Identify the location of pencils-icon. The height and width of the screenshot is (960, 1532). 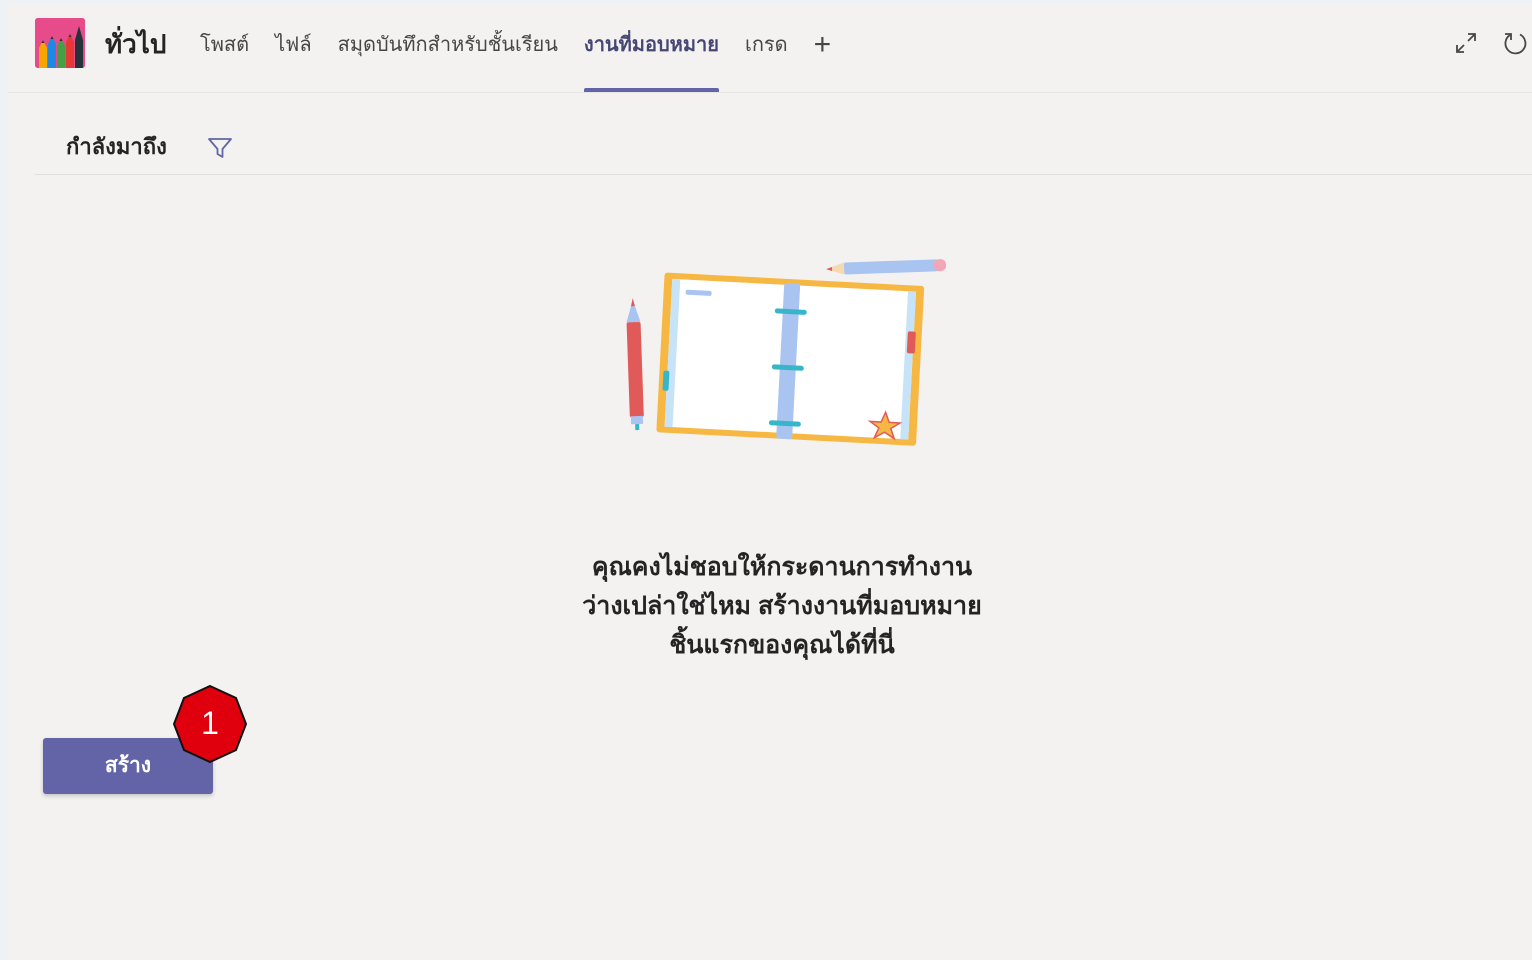
(60, 43).